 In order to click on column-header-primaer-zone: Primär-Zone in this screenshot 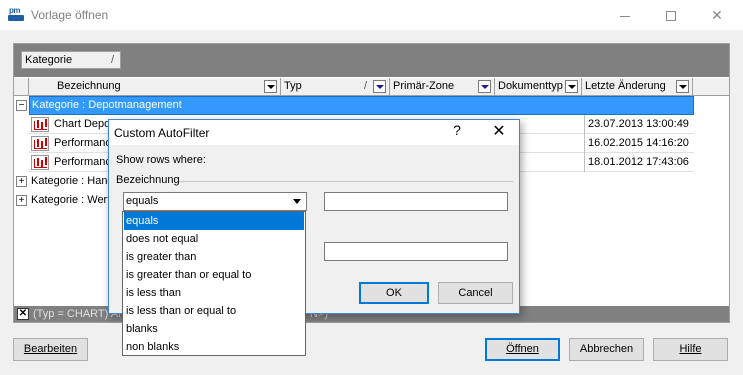, I will do `click(442, 87)`.